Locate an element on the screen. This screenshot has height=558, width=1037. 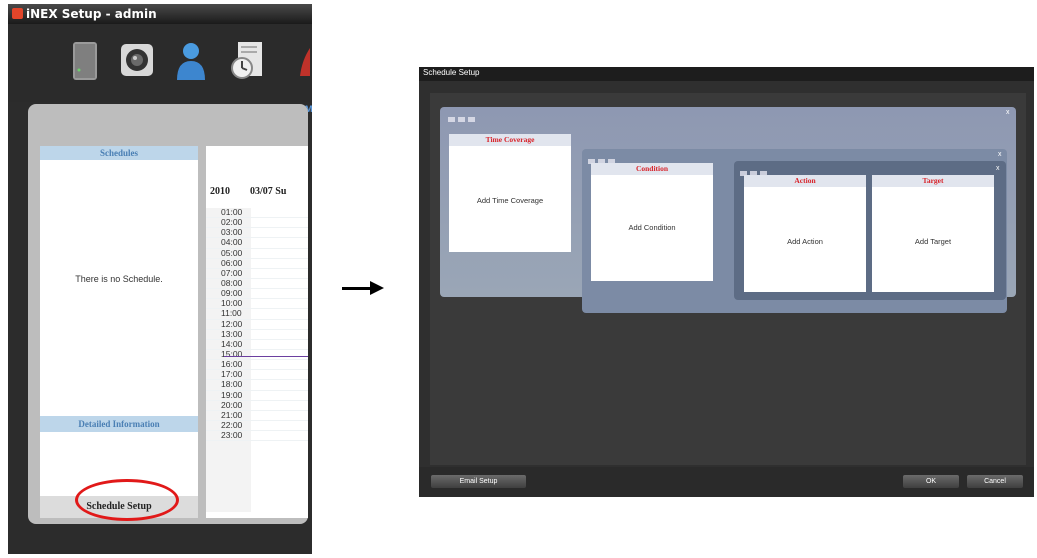
card-header: Action is located at coordinates (805, 181).